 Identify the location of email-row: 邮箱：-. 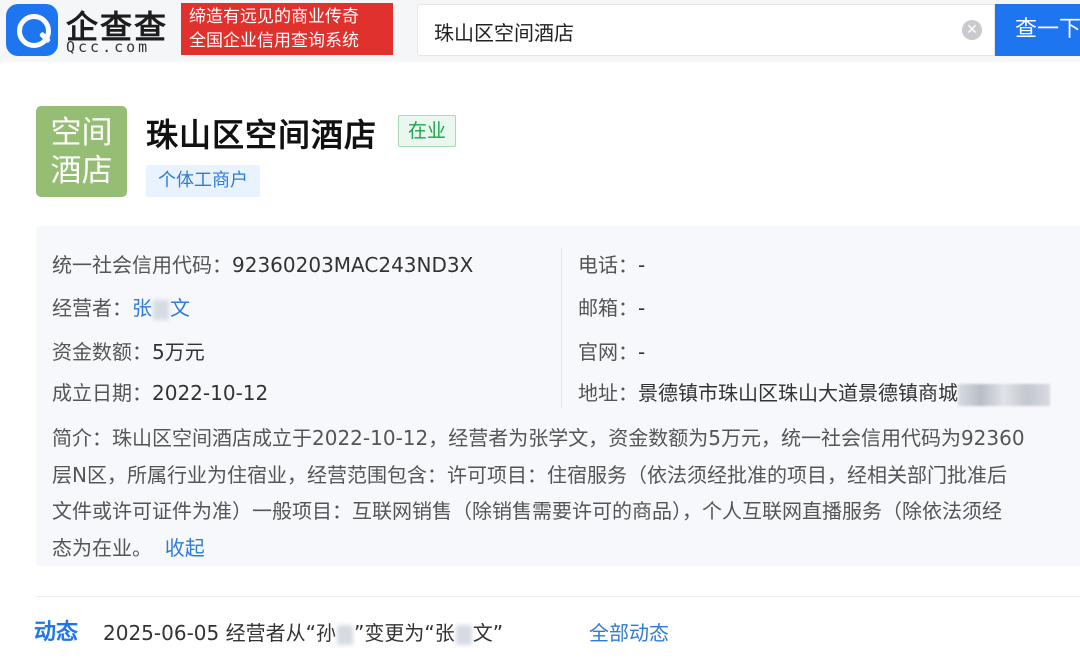
(611, 306).